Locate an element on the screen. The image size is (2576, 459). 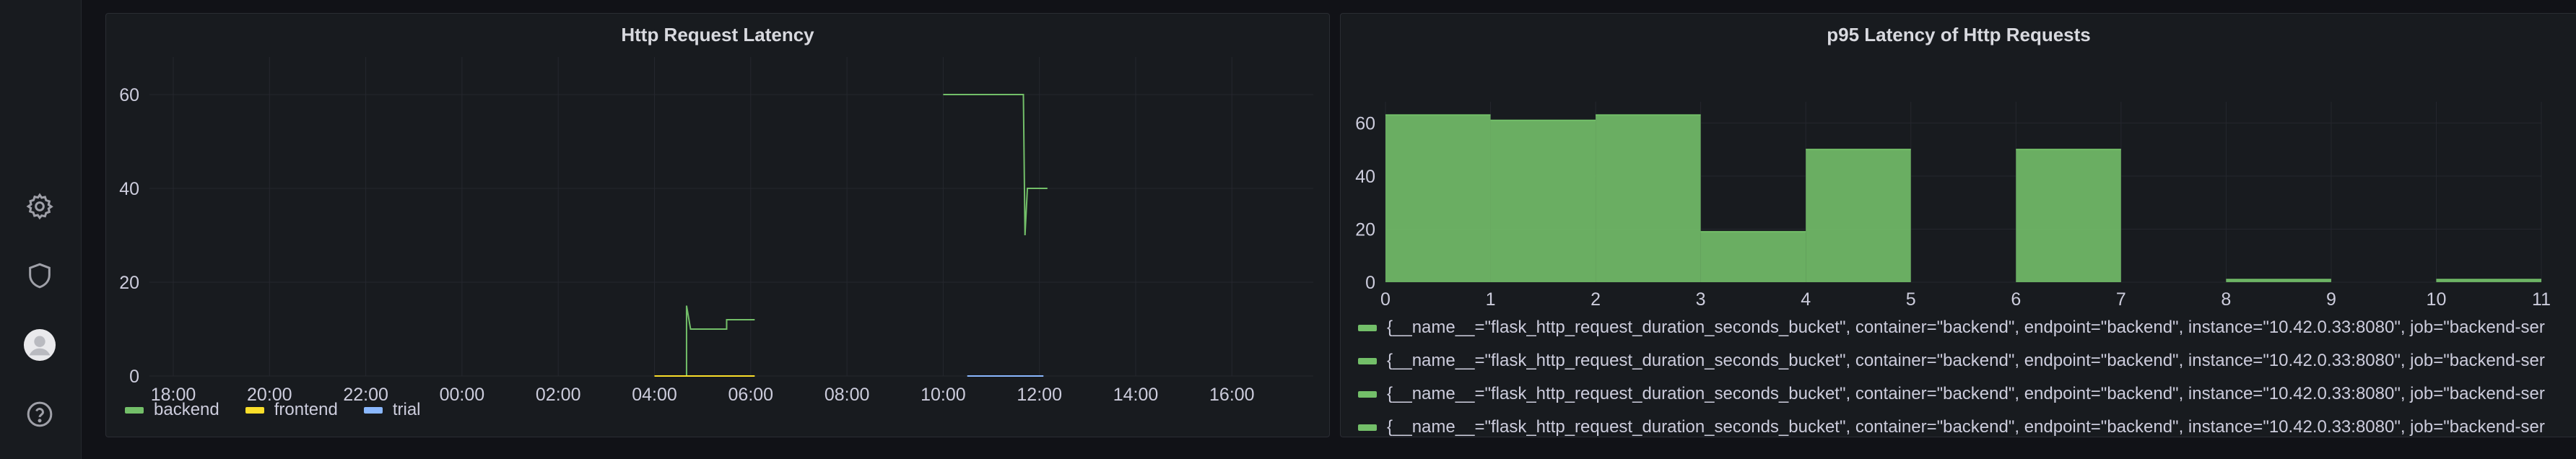
x-tick-label: 12:00 is located at coordinates (1039, 395).